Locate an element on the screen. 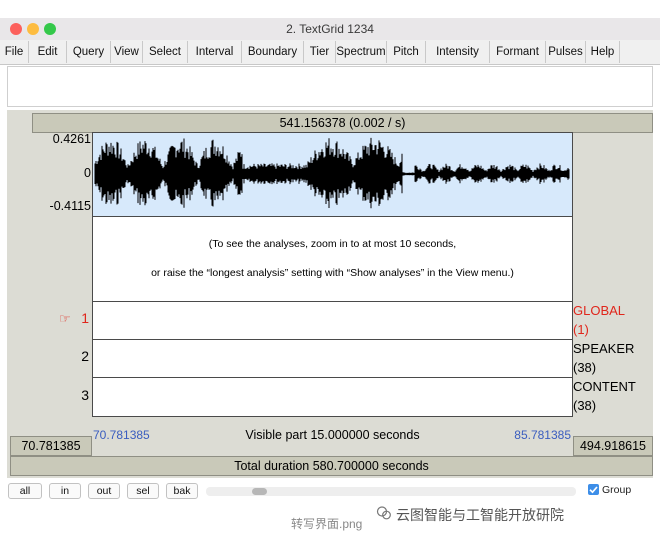  tier-1-name: GLOBAL is located at coordinates (599, 310).